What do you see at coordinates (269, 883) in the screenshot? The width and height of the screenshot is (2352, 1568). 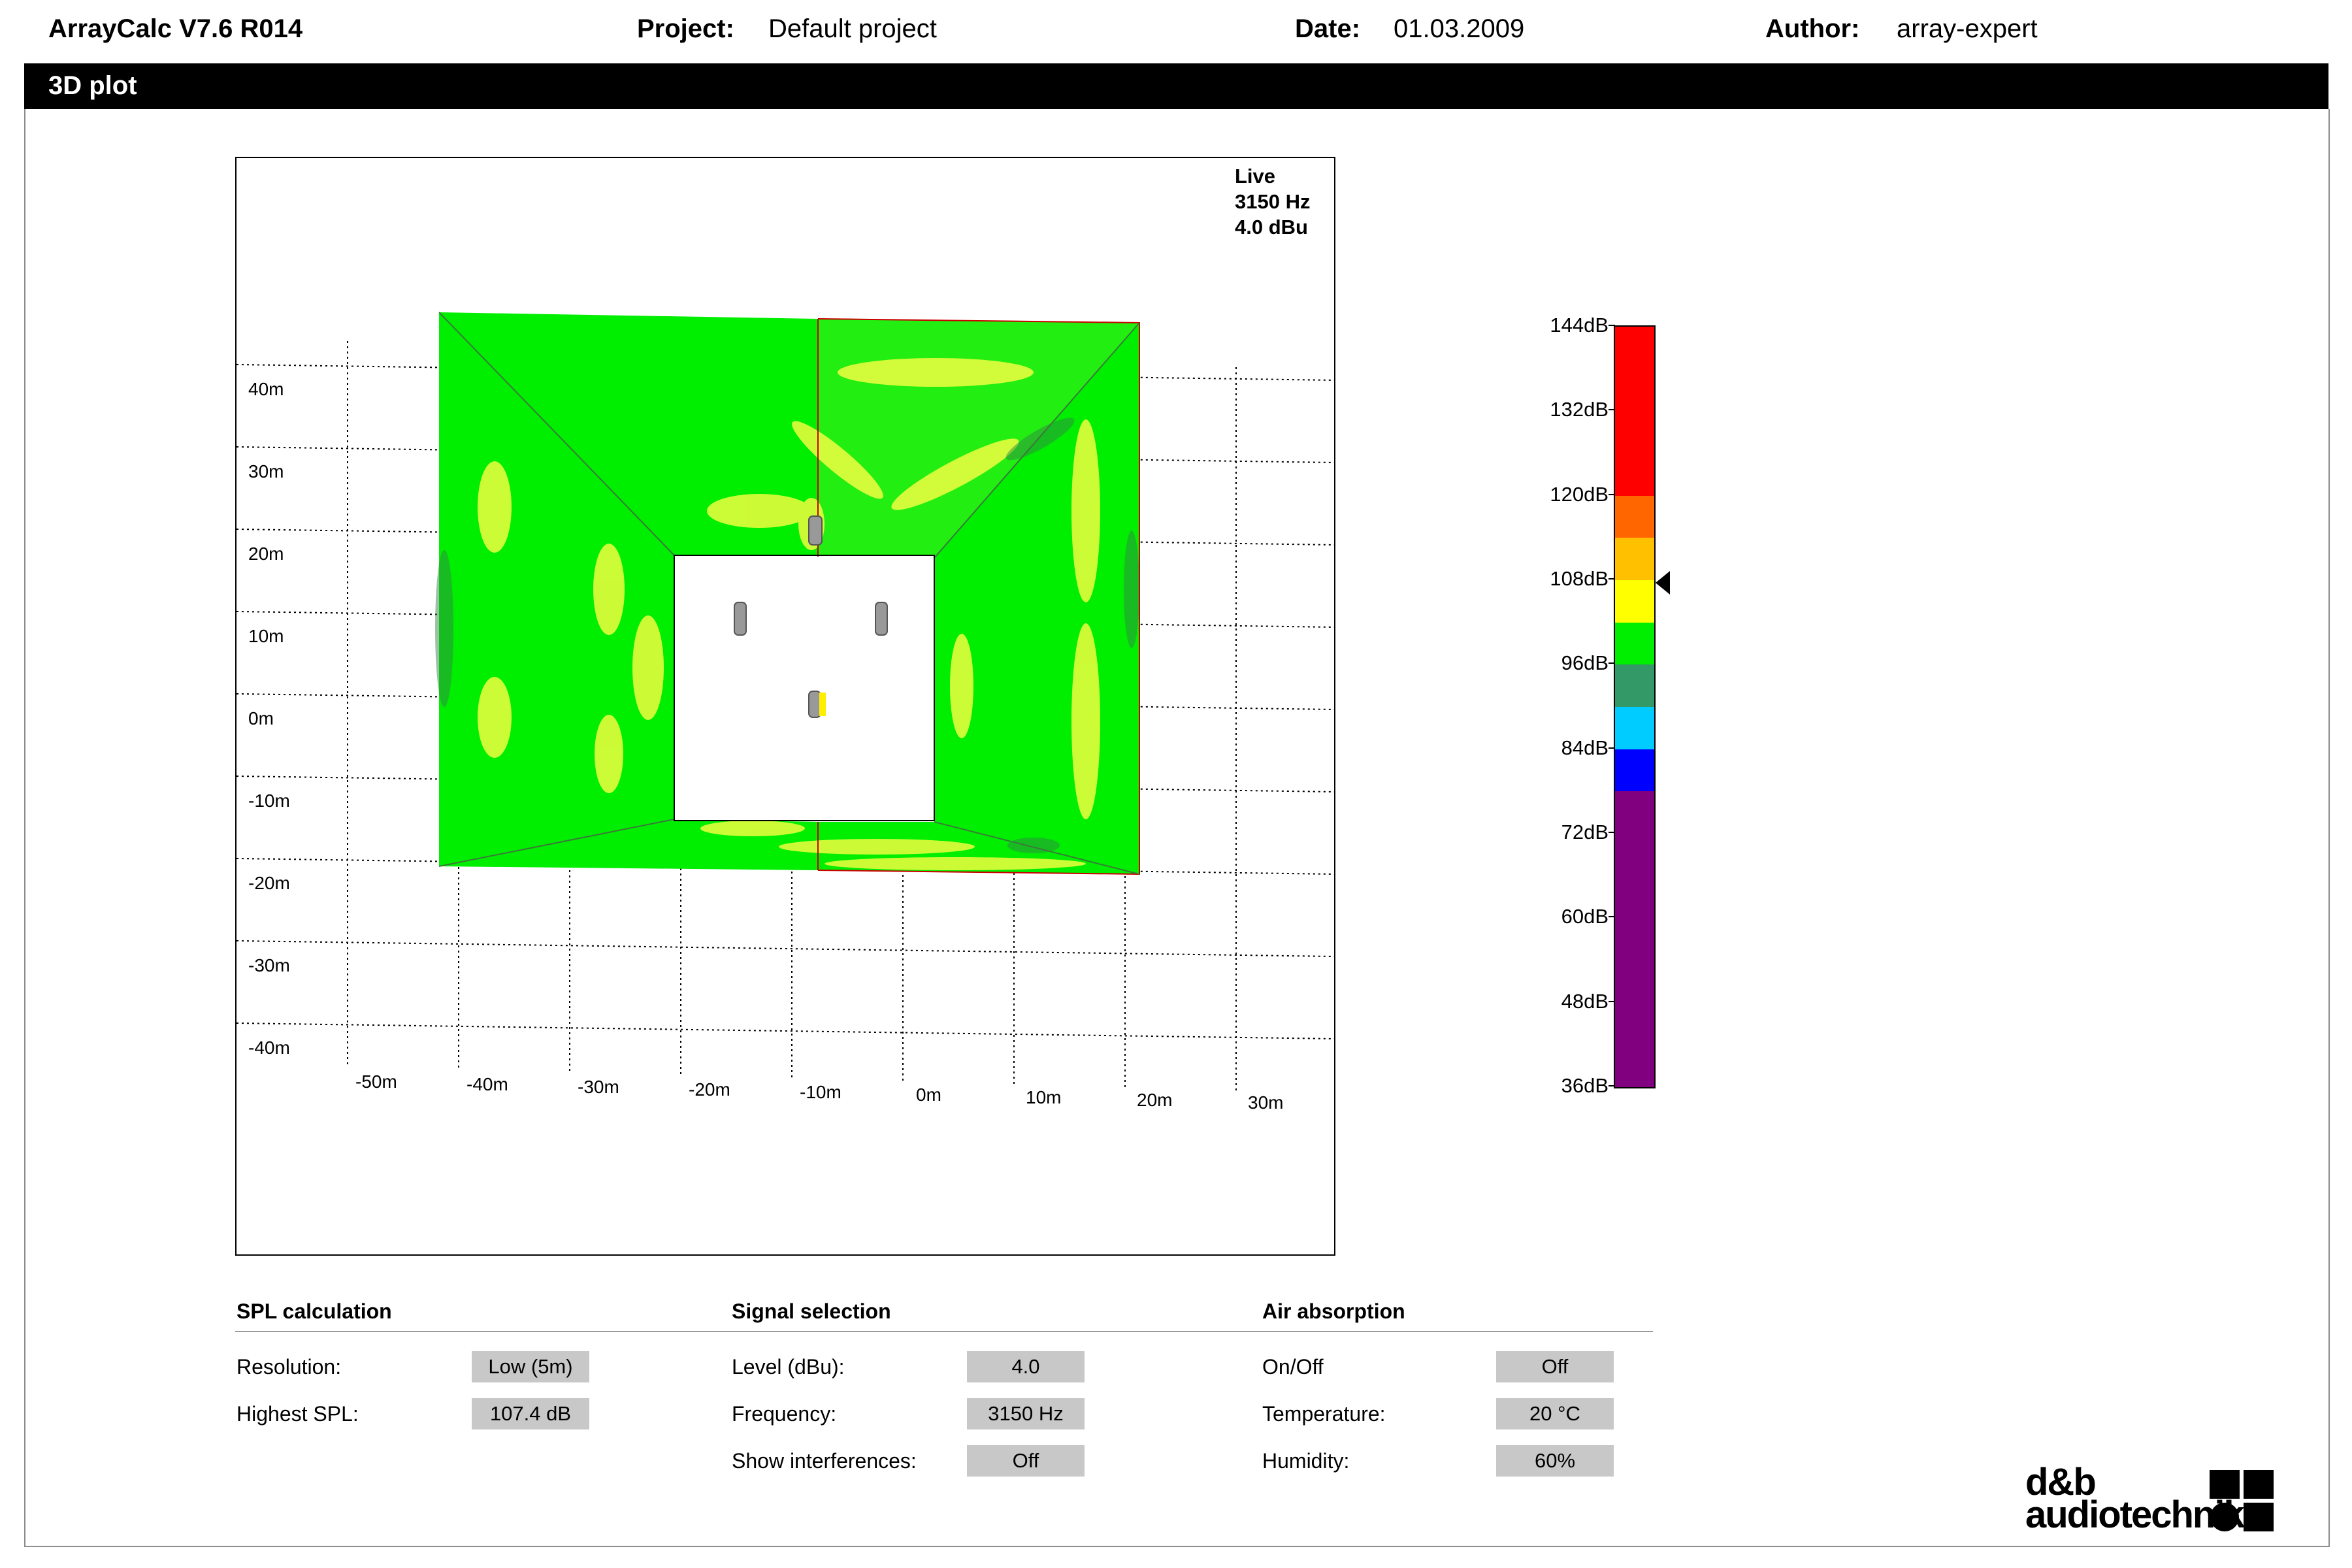 I see `y-tick-label: -20m` at bounding box center [269, 883].